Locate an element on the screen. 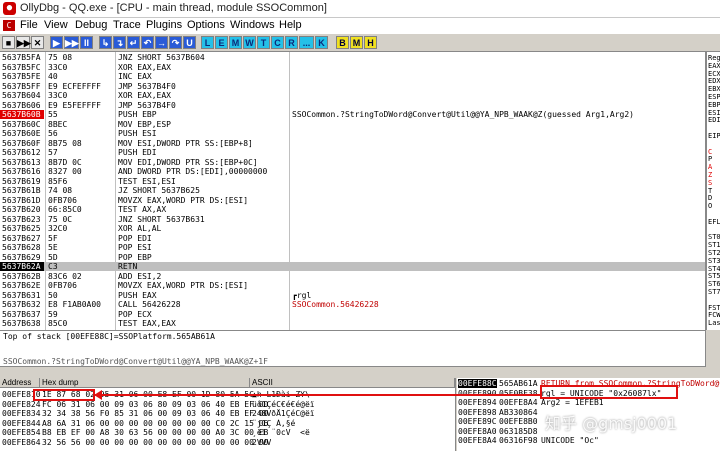 The image size is (720, 451). disasm-row: 5637B606 E9 E5FEFFFF JMP 5637B4F0 is located at coordinates (352, 105).